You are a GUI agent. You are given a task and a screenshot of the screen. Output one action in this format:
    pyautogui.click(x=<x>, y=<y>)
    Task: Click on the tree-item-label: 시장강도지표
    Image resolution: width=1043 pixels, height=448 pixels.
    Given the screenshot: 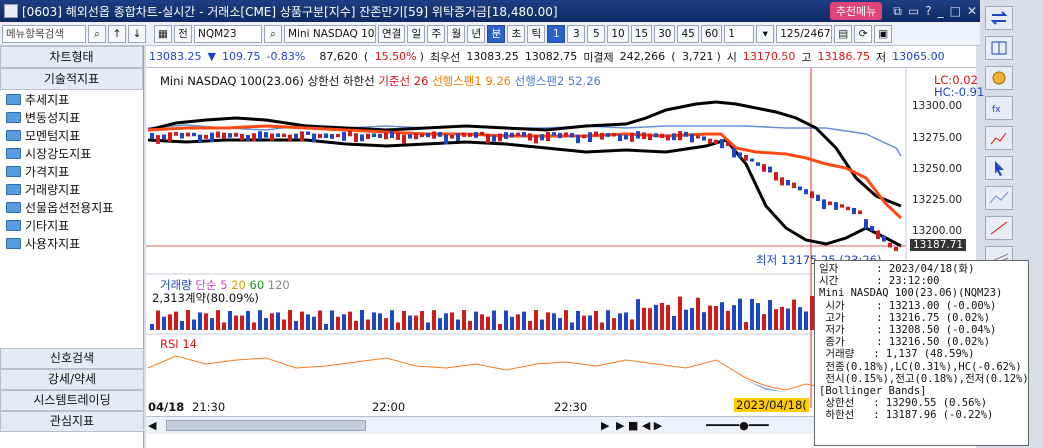 What is the action you would take?
    pyautogui.click(x=58, y=153)
    